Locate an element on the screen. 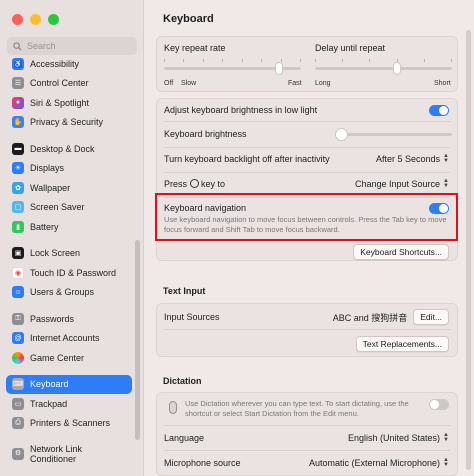 Image resolution: width=474 pixels, height=476 pixels. window-controls is located at coordinates (35, 19).